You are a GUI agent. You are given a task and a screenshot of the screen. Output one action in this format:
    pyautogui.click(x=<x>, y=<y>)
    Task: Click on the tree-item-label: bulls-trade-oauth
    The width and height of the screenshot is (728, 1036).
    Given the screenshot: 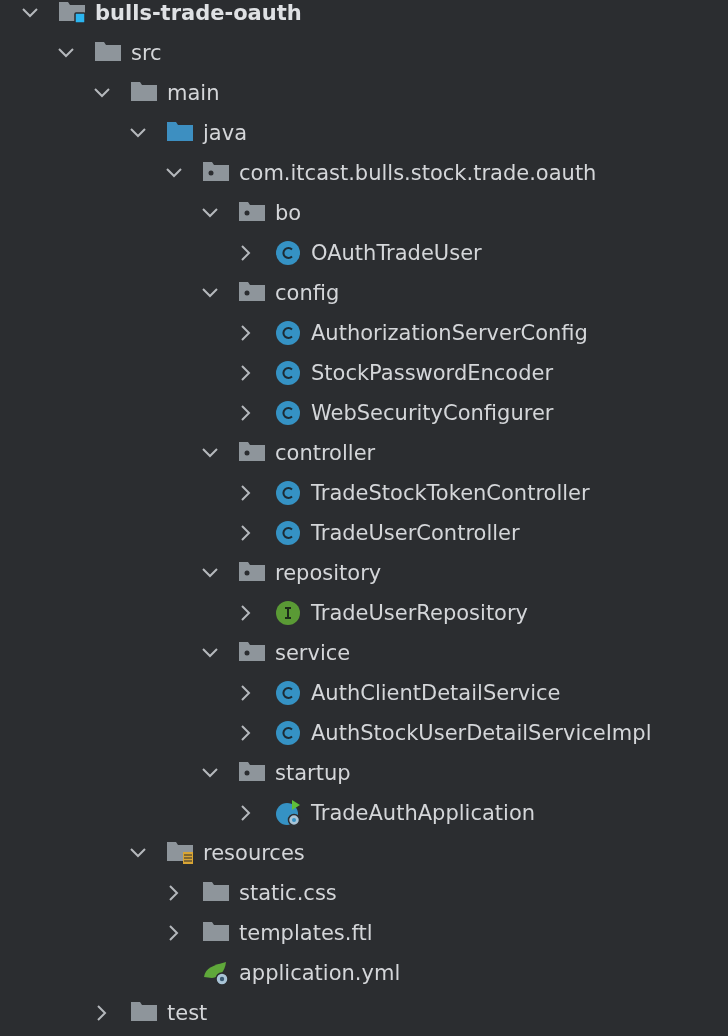 What is the action you would take?
    pyautogui.click(x=198, y=13)
    